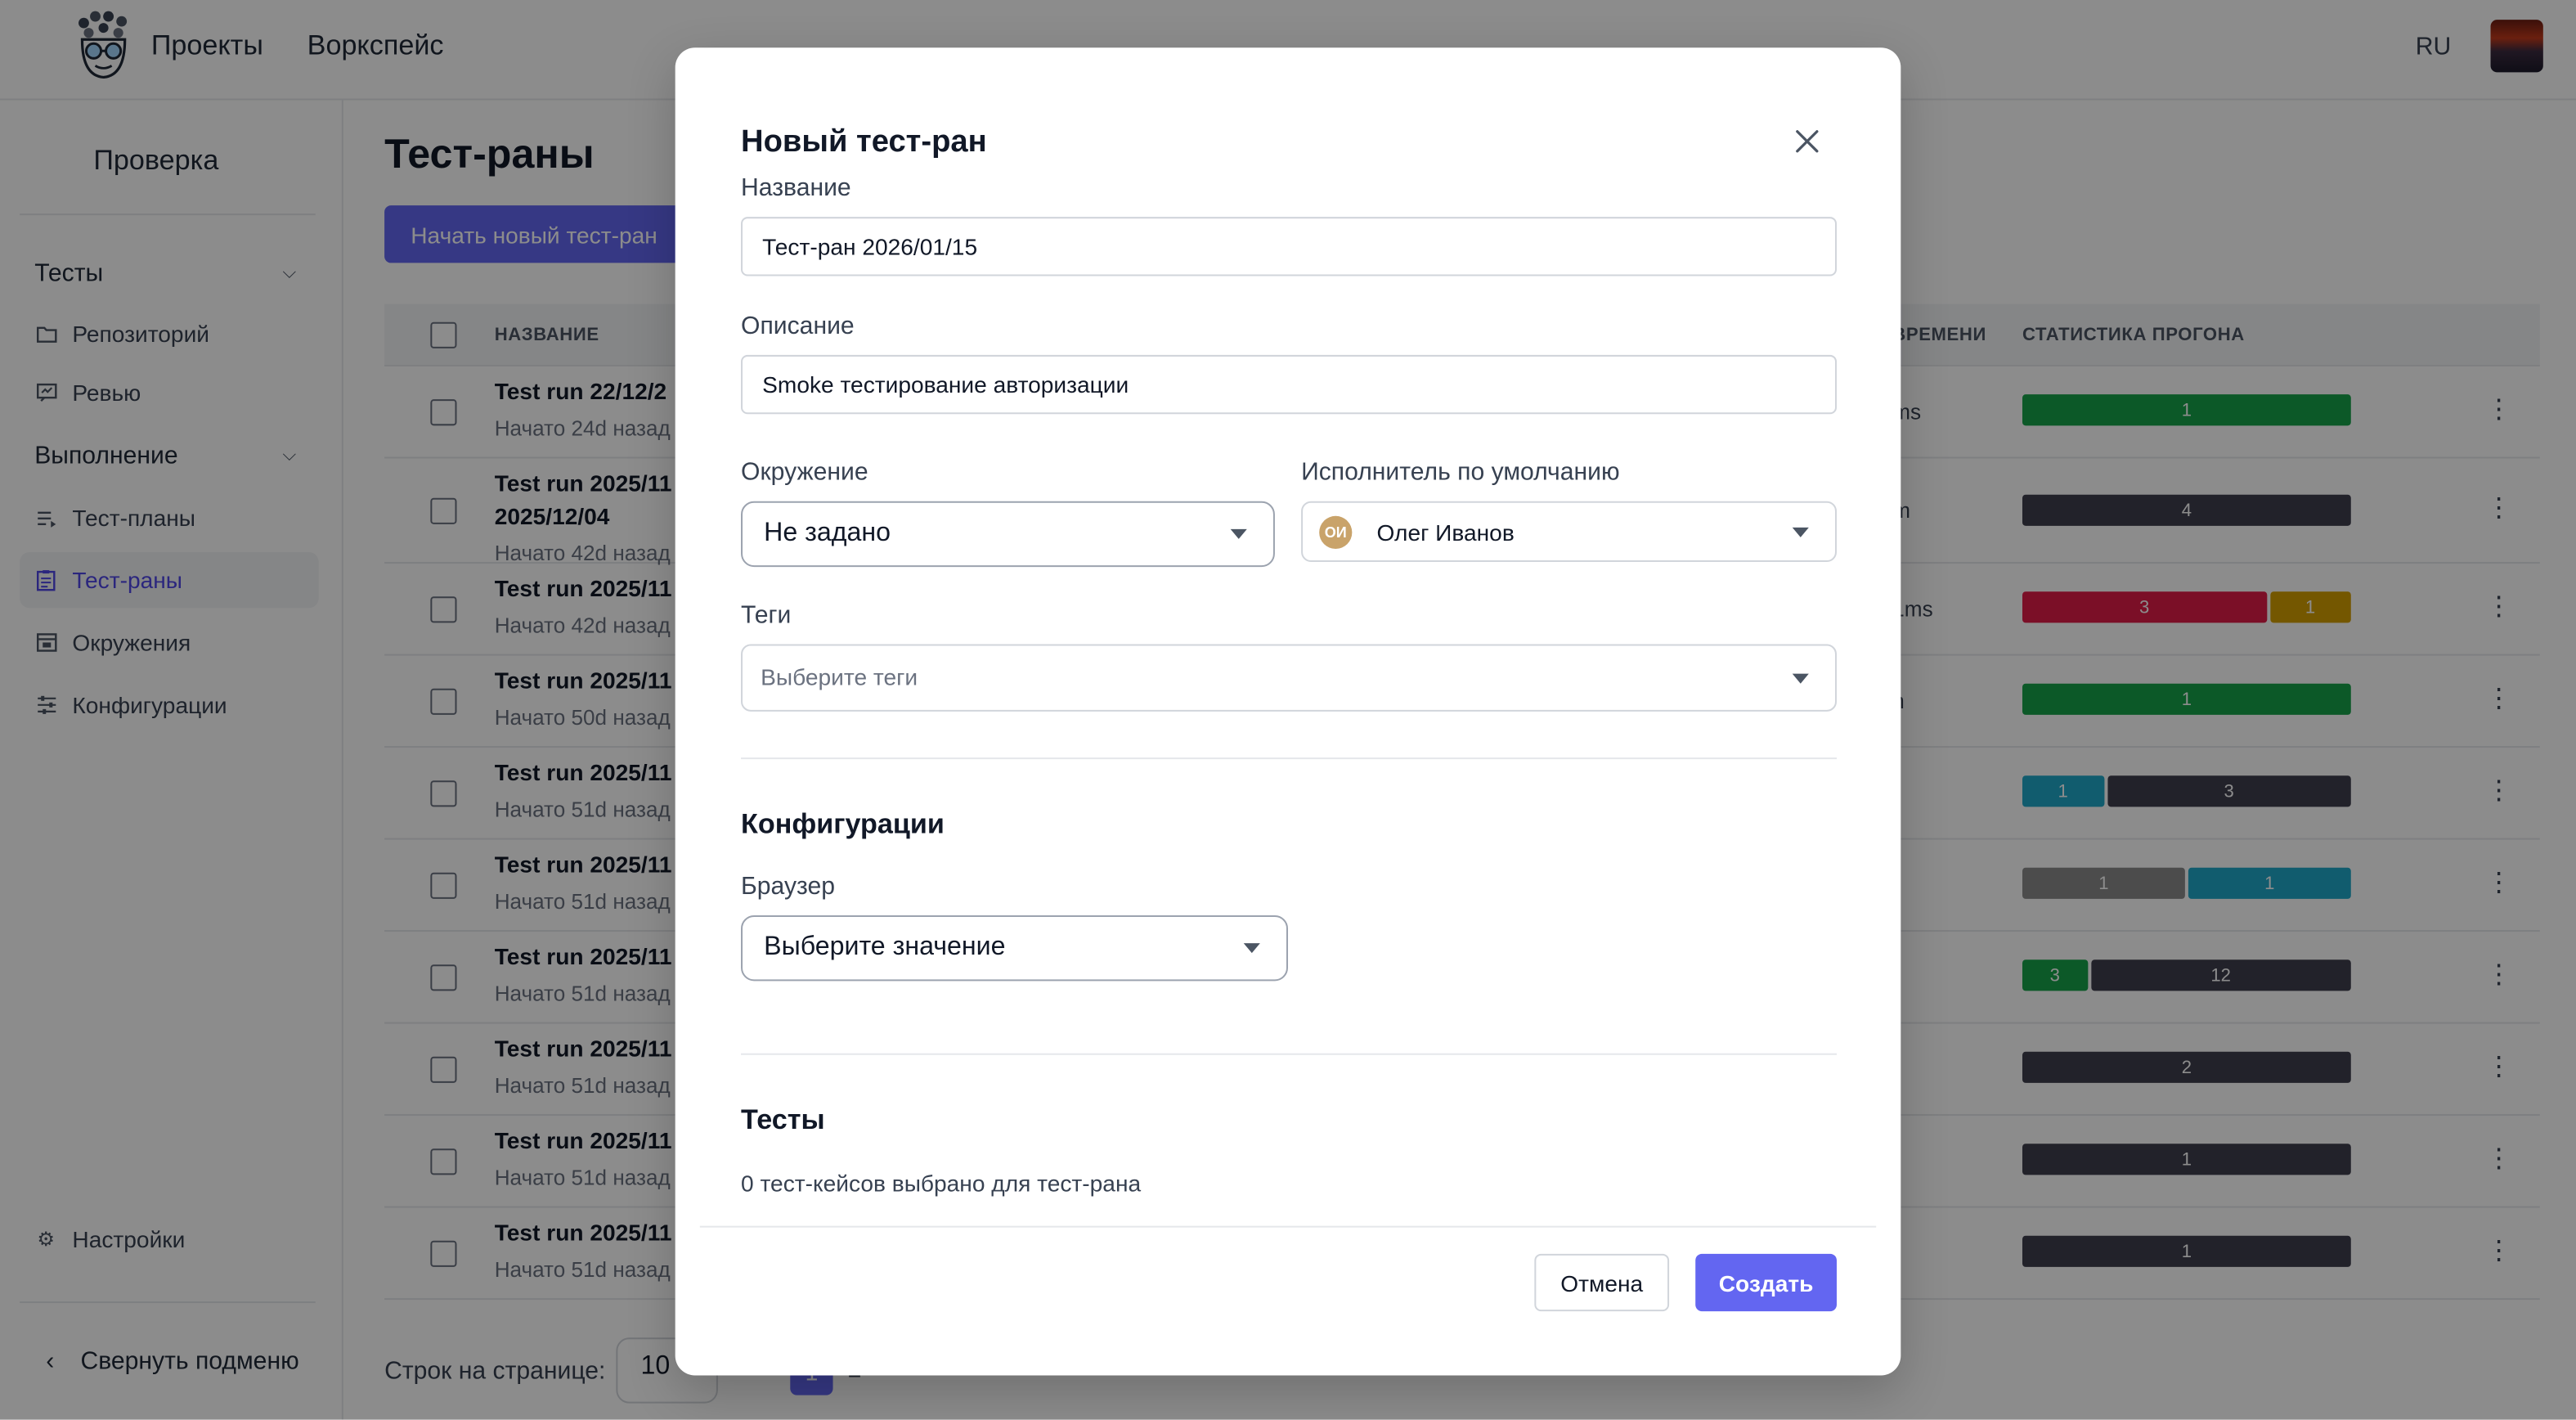  I want to click on name-input: Тест-ран 2026/01/15, so click(1289, 246).